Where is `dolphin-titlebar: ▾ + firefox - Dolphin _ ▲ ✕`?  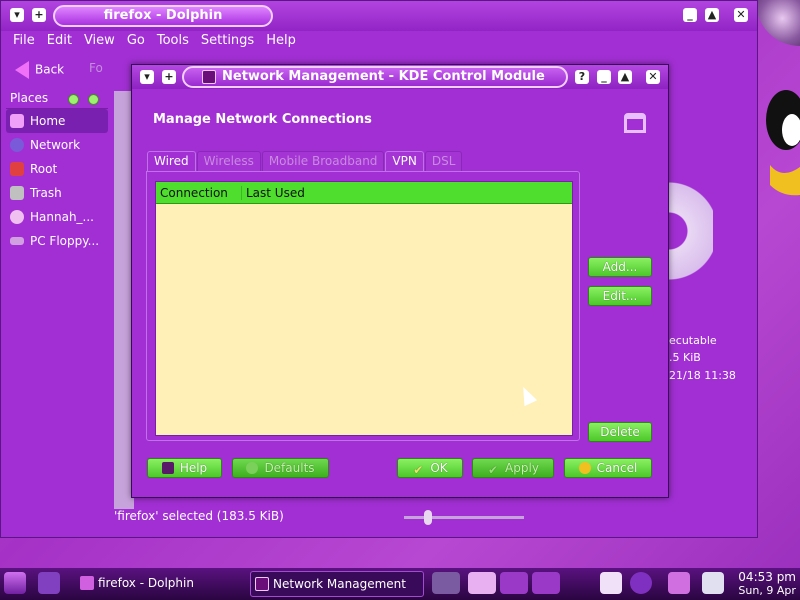 dolphin-titlebar: ▾ + firefox - Dolphin _ ▲ ✕ is located at coordinates (379, 16).